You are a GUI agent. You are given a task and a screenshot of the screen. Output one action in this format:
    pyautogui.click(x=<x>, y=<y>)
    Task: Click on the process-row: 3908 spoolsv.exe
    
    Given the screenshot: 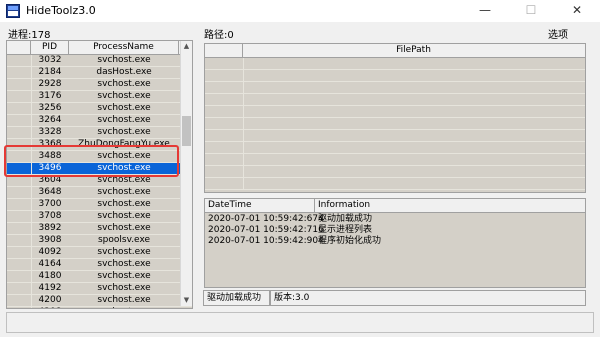 What is the action you would take?
    pyautogui.click(x=99, y=241)
    